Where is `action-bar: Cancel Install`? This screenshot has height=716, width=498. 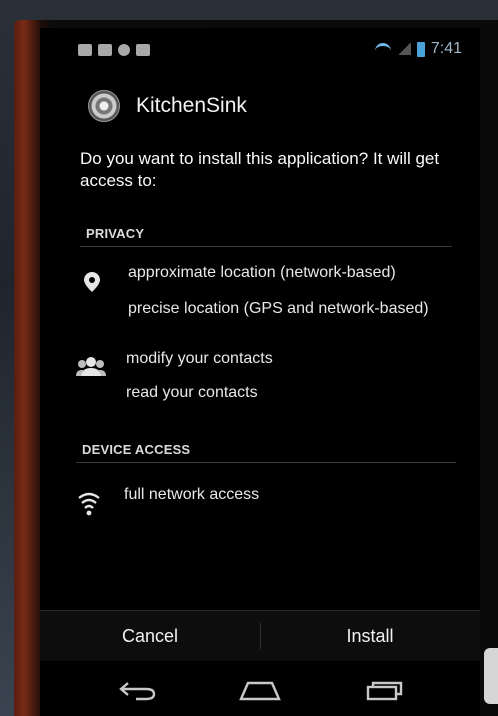 action-bar: Cancel Install is located at coordinates (260, 635).